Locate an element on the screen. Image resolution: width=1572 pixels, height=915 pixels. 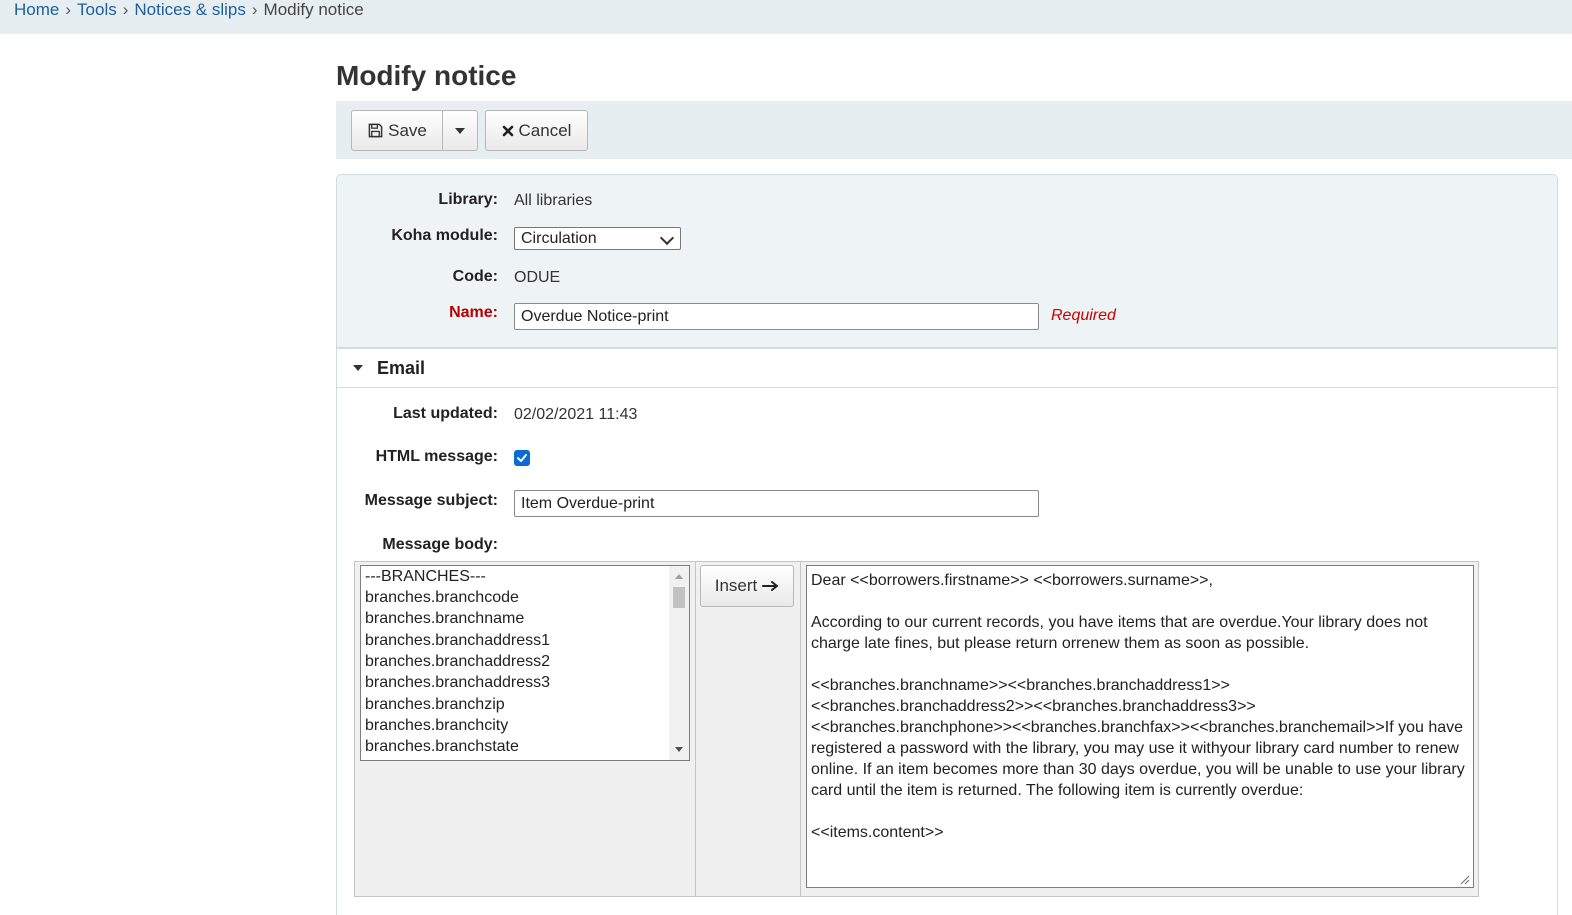
email-section-toggle: Email is located at coordinates (947, 368).